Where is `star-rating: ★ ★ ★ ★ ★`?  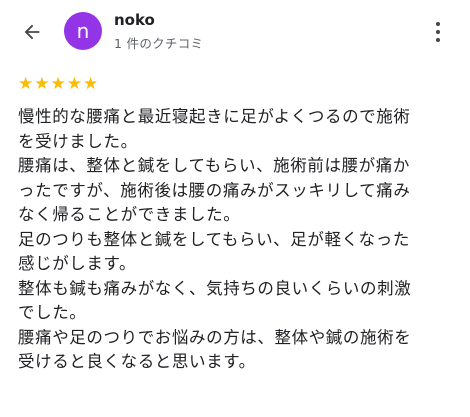 star-rating: ★ ★ ★ ★ ★ is located at coordinates (58, 84).